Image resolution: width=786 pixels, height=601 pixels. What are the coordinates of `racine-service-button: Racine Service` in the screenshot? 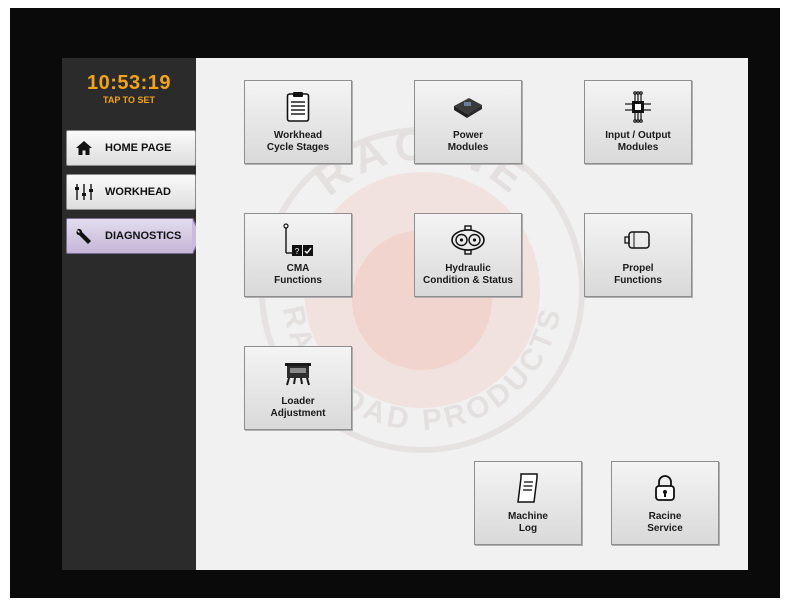 It's located at (665, 503).